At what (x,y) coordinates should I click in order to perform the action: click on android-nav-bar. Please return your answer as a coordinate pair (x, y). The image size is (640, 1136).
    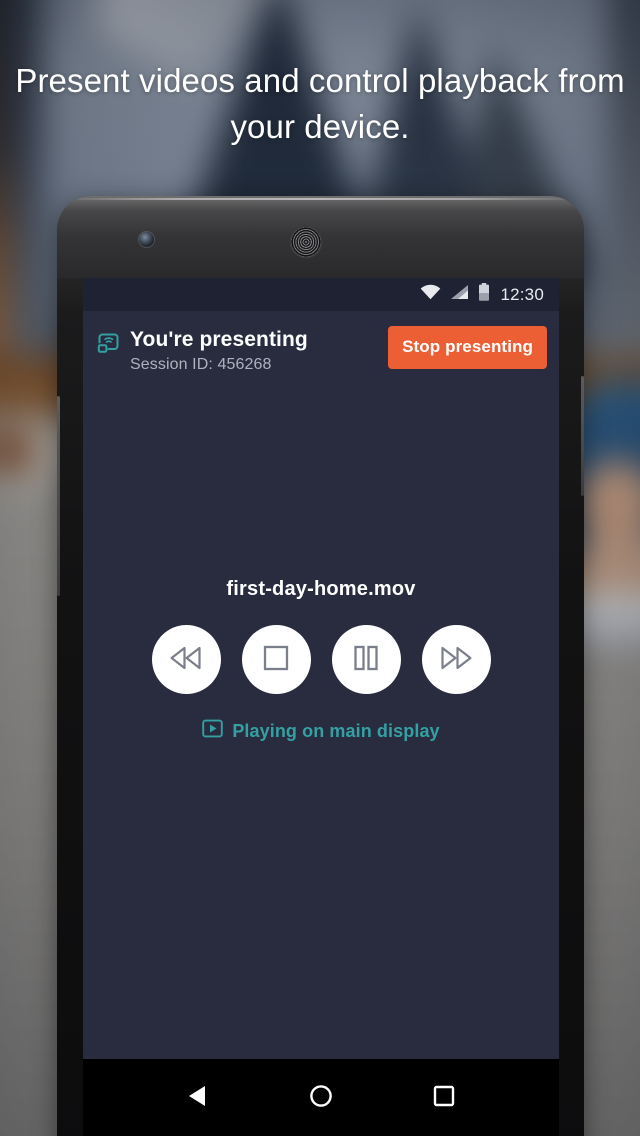
    Looking at the image, I should click on (321, 1097).